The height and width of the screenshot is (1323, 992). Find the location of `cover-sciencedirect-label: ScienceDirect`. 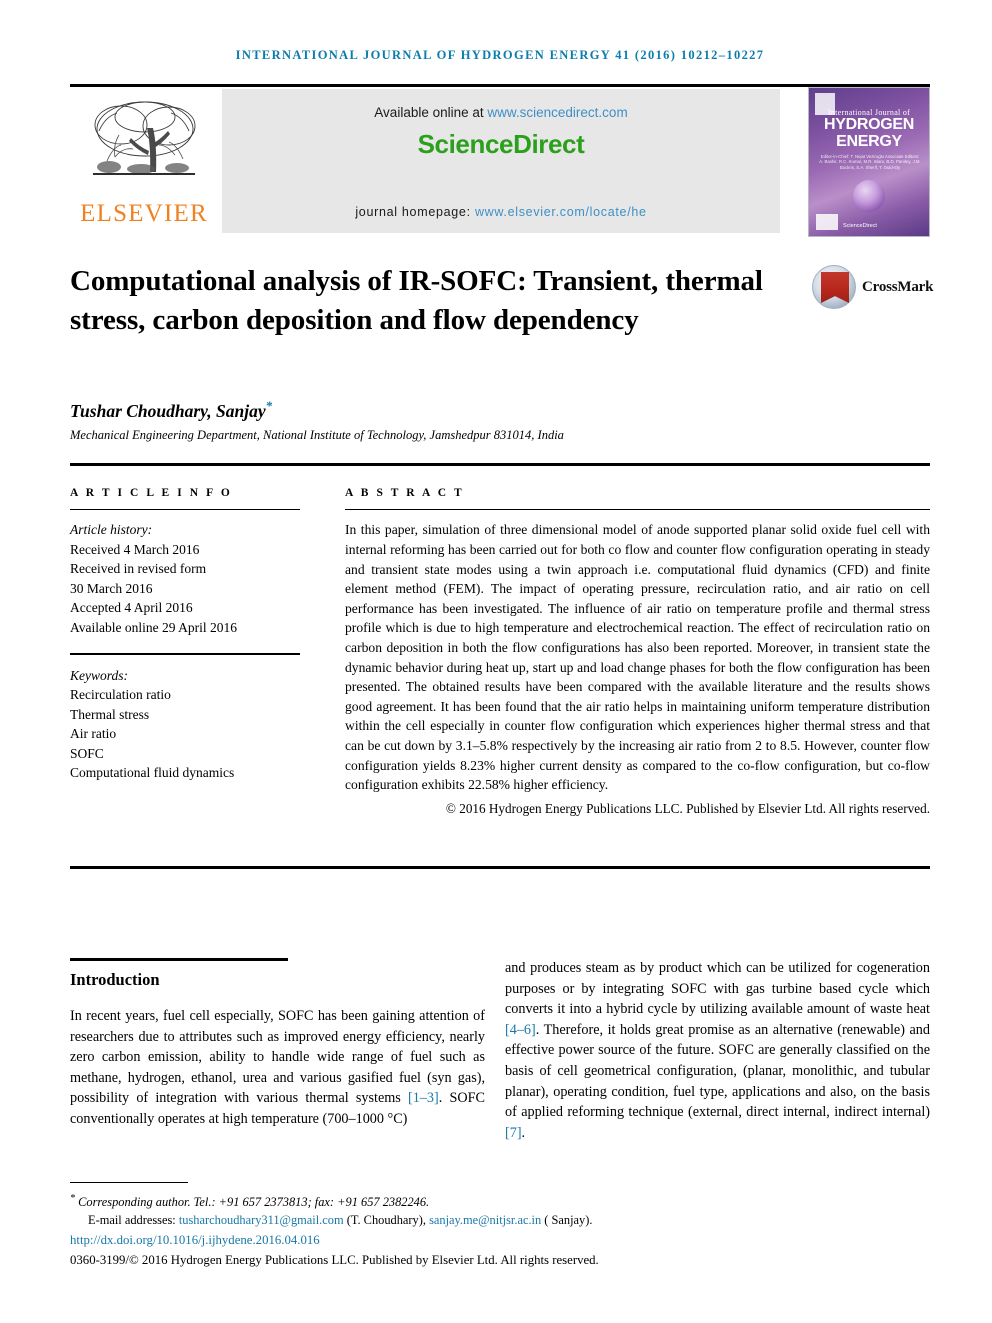

cover-sciencedirect-label: ScienceDirect is located at coordinates (860, 226).